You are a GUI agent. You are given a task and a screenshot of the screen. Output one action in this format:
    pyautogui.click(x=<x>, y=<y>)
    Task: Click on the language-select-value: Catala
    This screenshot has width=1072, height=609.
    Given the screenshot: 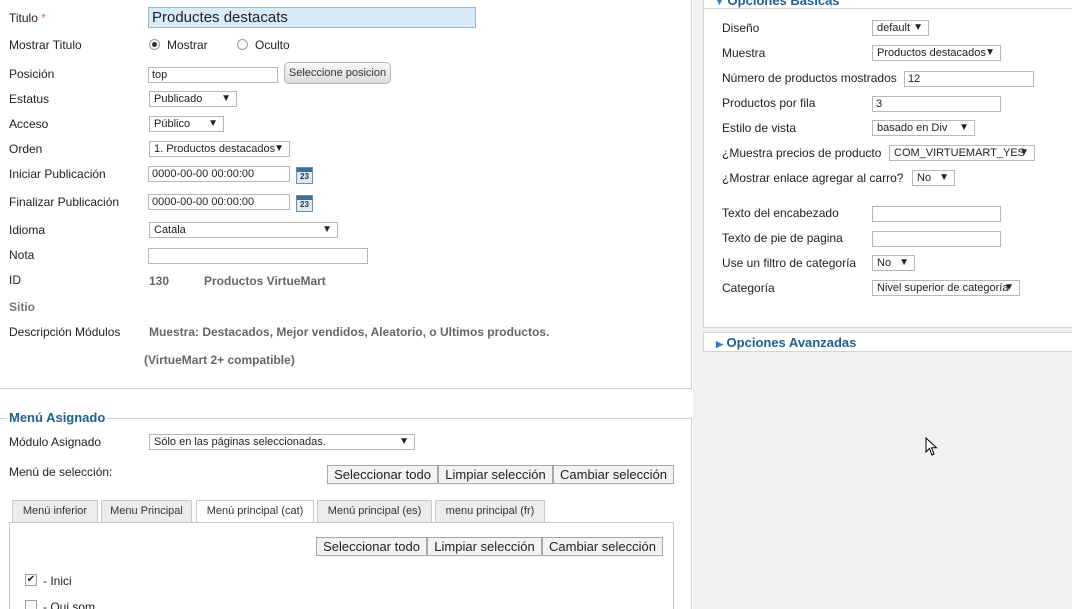 What is the action you would take?
    pyautogui.click(x=170, y=230)
    